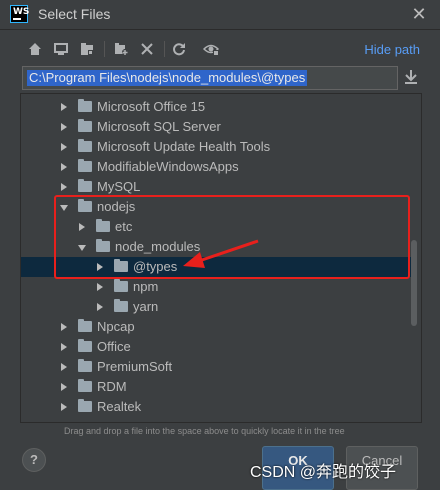 This screenshot has height=490, width=440. I want to click on tree-item: Microsoft Office 15, so click(216, 107).